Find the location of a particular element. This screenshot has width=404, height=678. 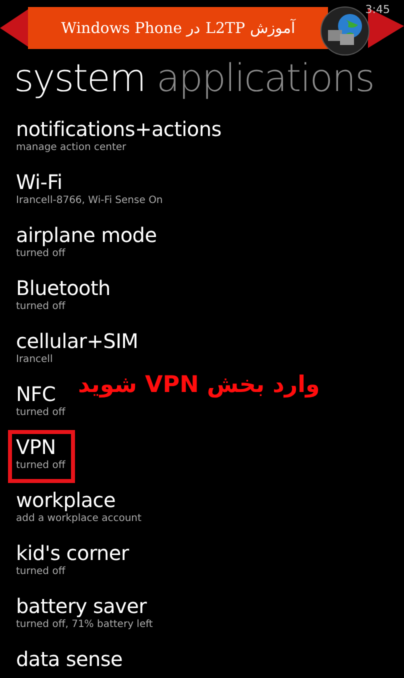

setting-item: notifications+actions manage action center is located at coordinates (118, 138).